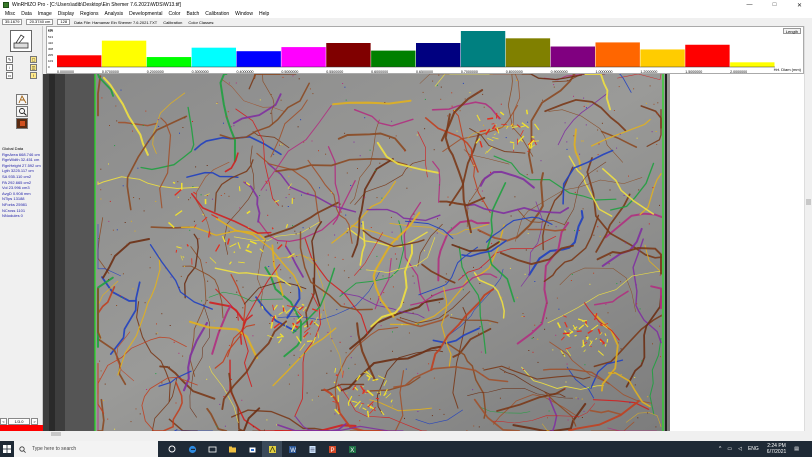 This screenshot has height=457, width=812. I want to click on window-controls: — □ ✕, so click(774, 5).